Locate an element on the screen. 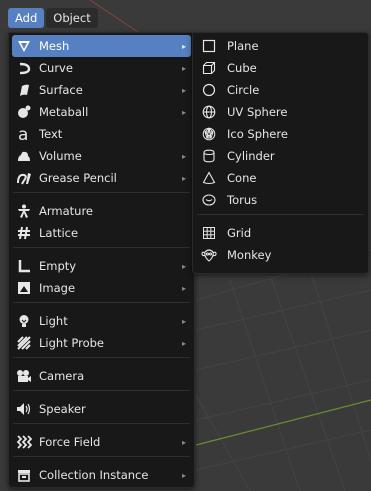 This screenshot has width=371, height=491. y-axis-line is located at coordinates (283, 422).